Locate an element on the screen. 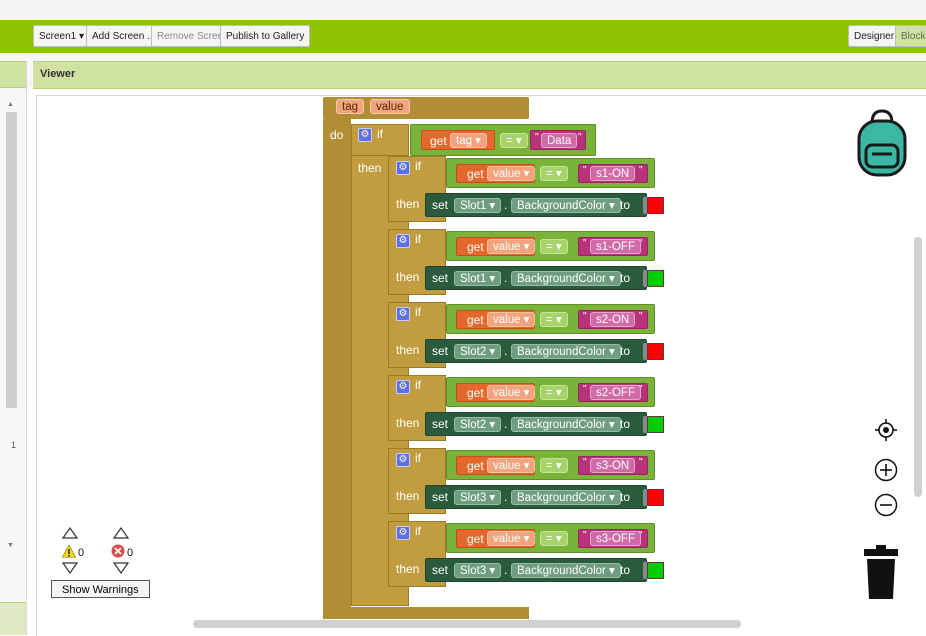 The width and height of the screenshot is (926, 636). param-value: value is located at coordinates (390, 106).